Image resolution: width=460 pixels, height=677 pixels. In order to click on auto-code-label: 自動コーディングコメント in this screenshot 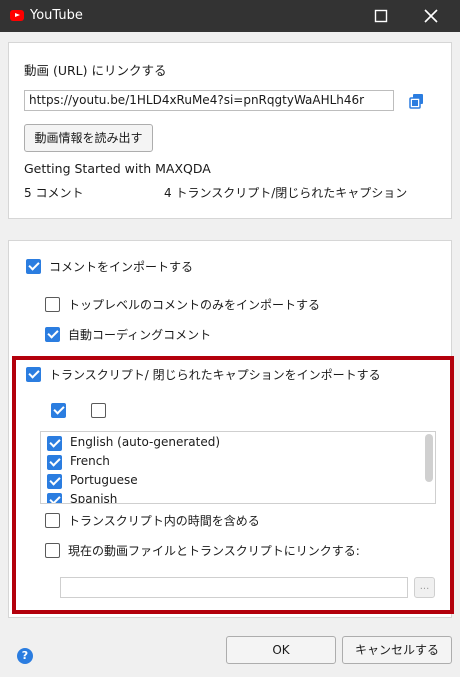, I will do `click(140, 335)`.